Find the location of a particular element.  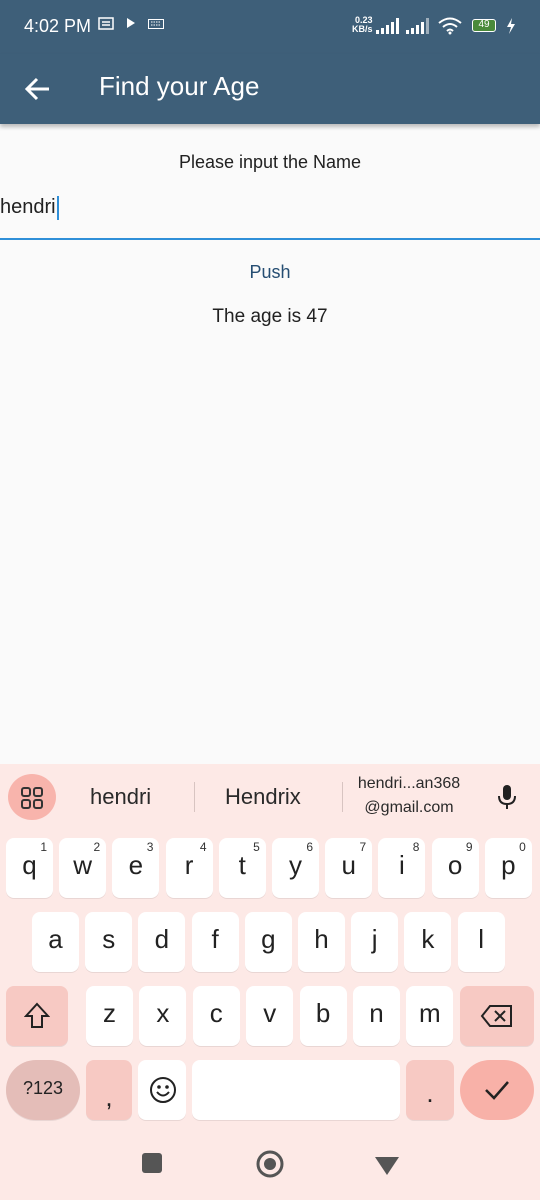

play-icon is located at coordinates (131, 24).